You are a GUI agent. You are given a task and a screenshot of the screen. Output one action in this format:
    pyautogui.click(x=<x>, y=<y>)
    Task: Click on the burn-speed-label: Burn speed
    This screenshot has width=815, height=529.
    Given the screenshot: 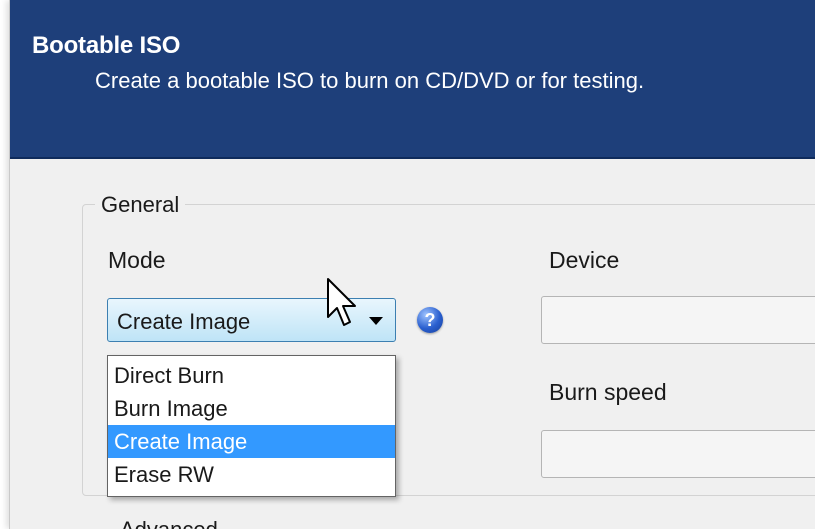 What is the action you would take?
    pyautogui.click(x=608, y=392)
    